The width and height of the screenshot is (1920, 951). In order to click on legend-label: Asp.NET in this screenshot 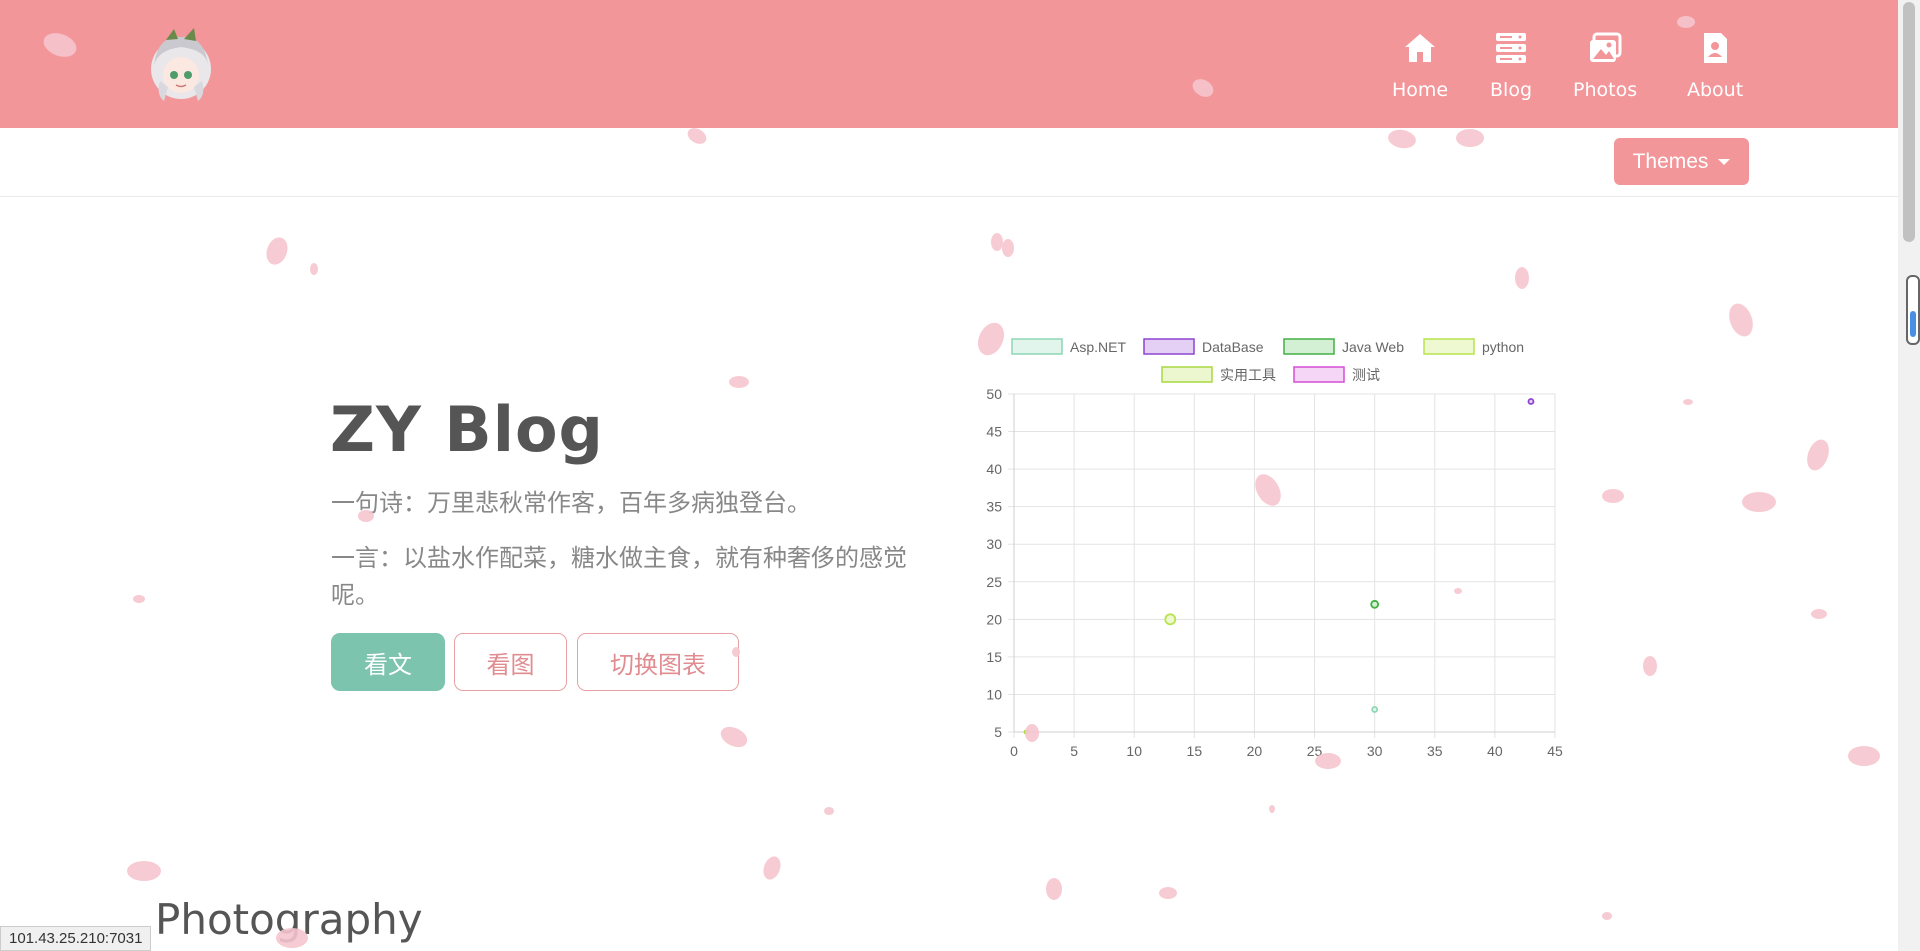, I will do `click(1098, 347)`.